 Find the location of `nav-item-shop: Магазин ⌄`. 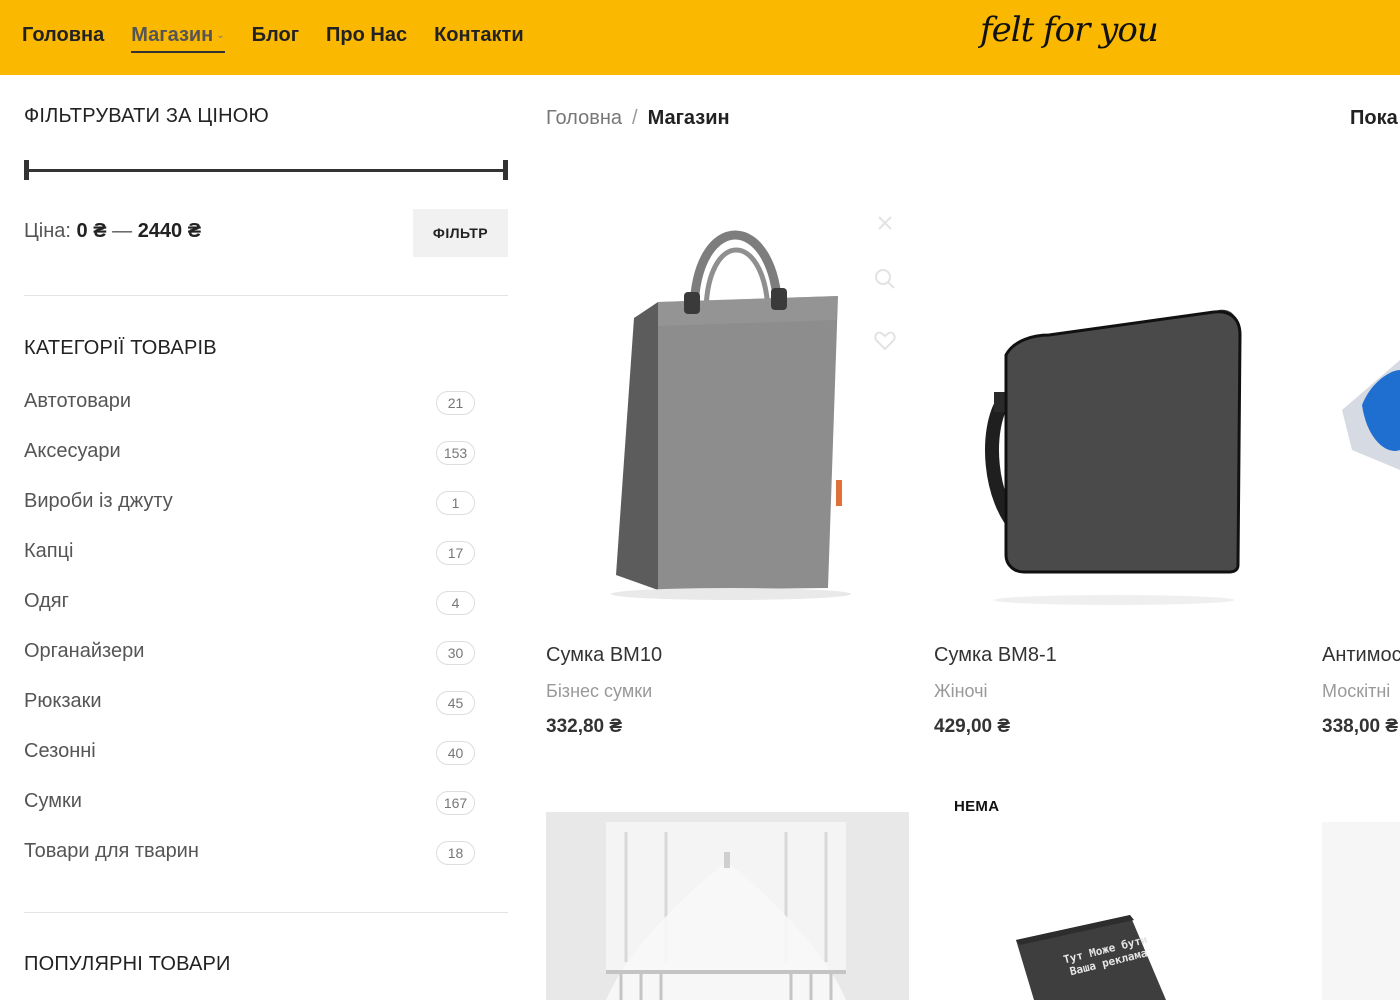

nav-item-shop: Магазин ⌄ is located at coordinates (178, 37).